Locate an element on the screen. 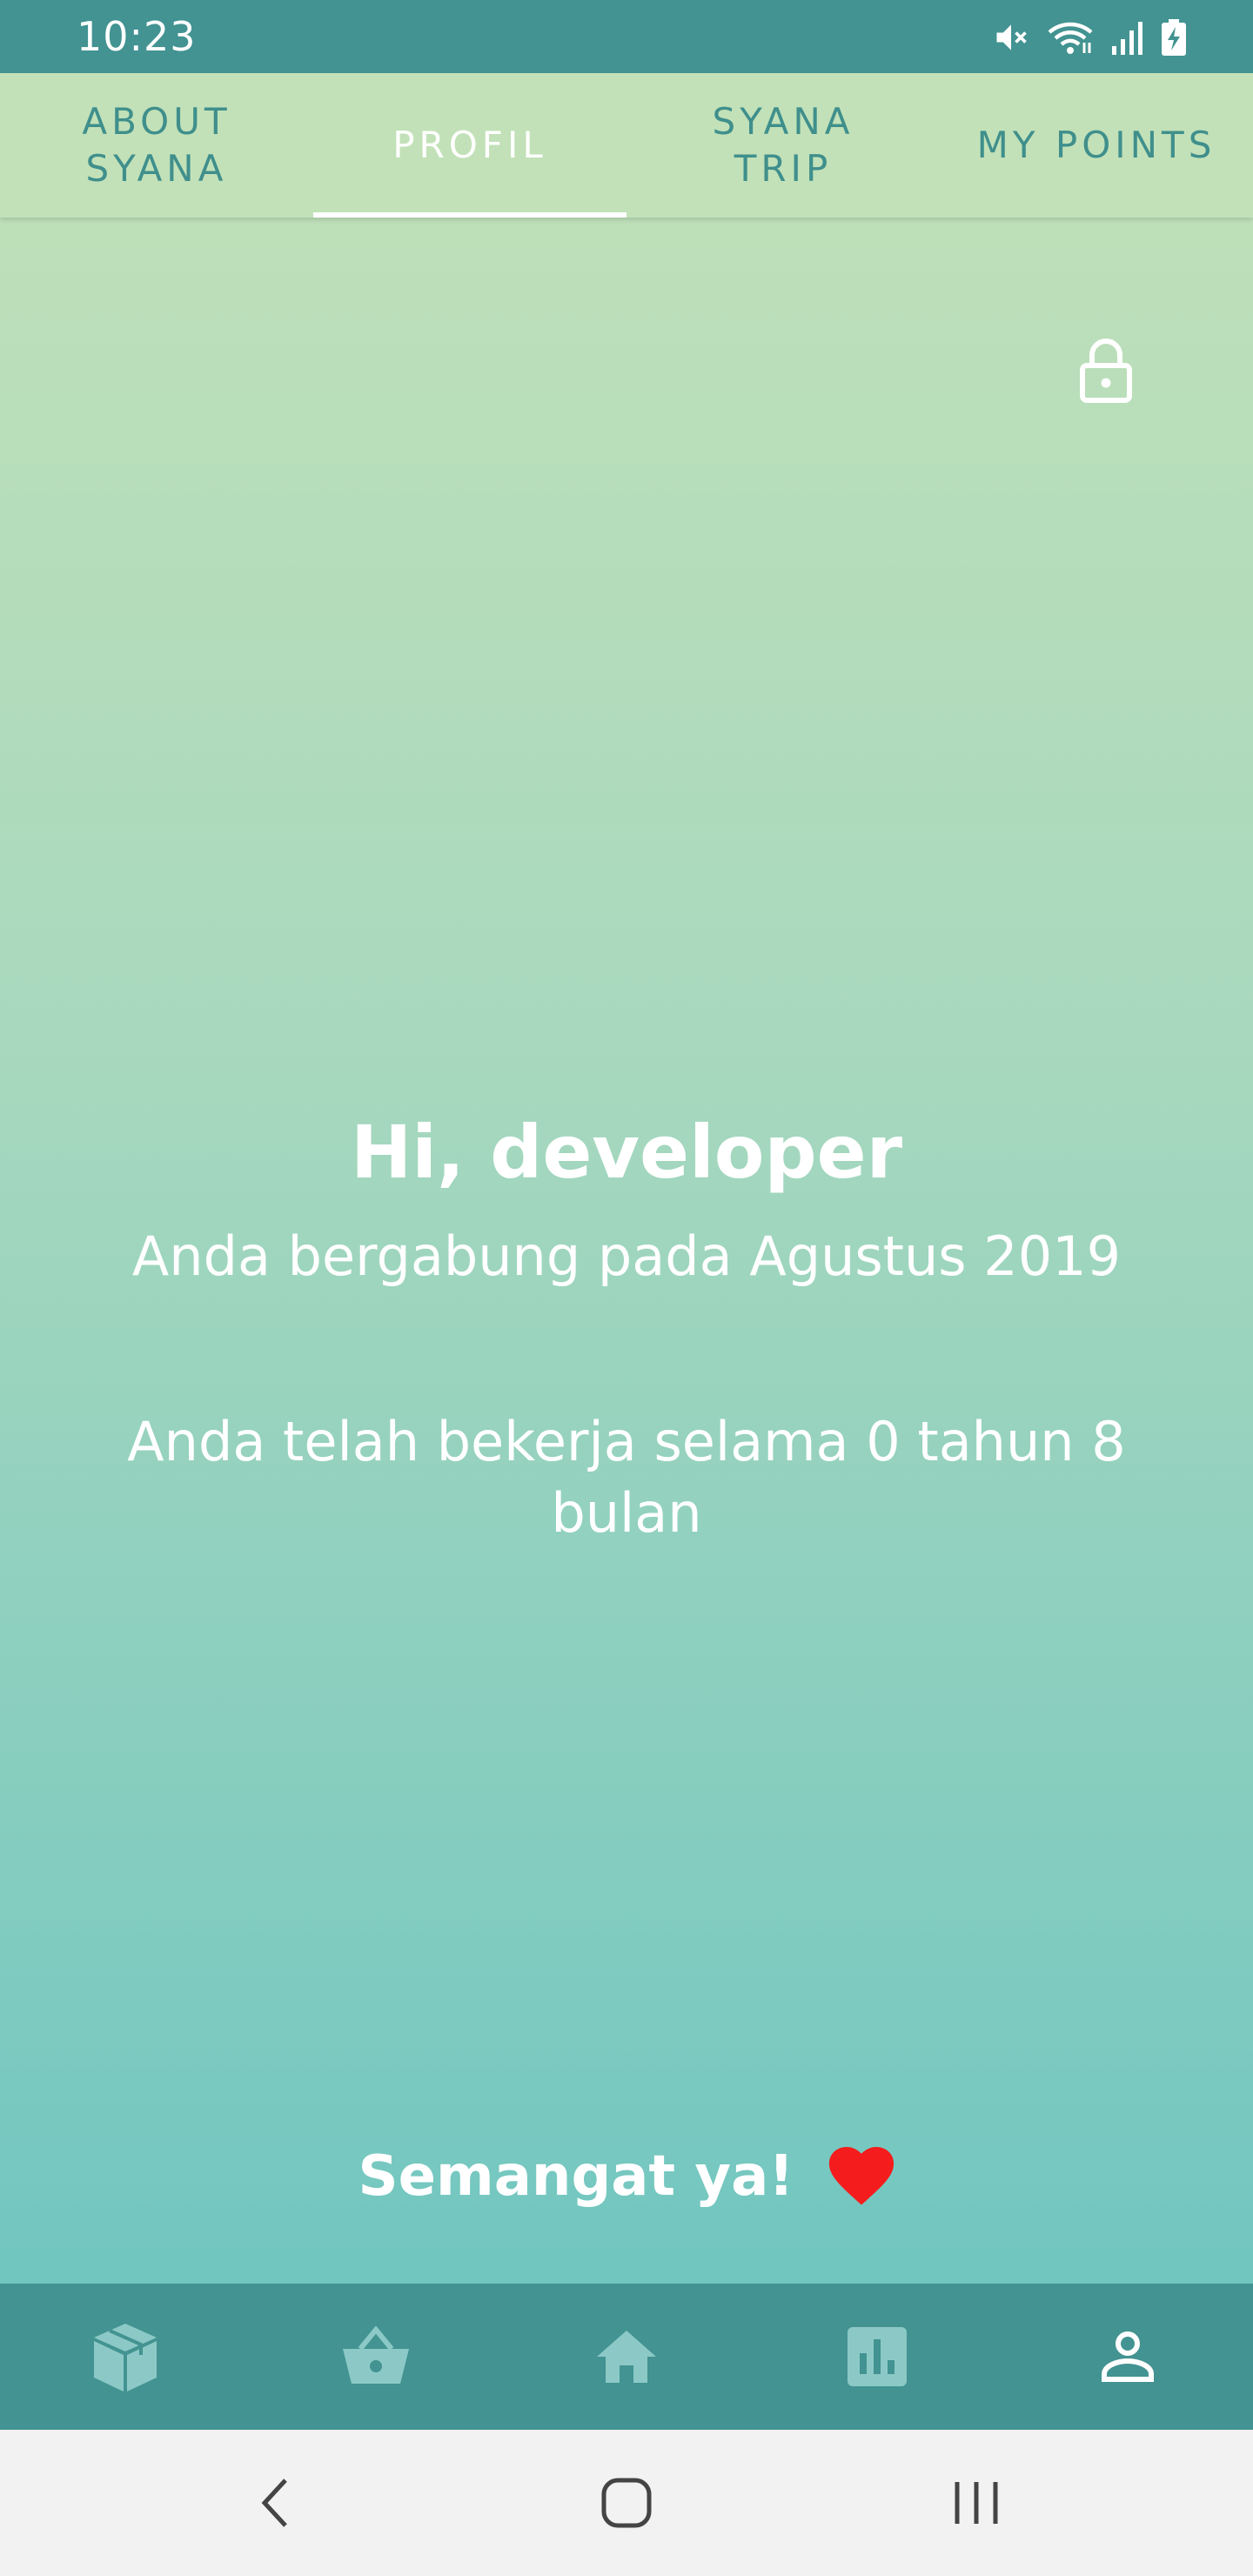 The image size is (1253, 2576). home-icon is located at coordinates (626, 2357).